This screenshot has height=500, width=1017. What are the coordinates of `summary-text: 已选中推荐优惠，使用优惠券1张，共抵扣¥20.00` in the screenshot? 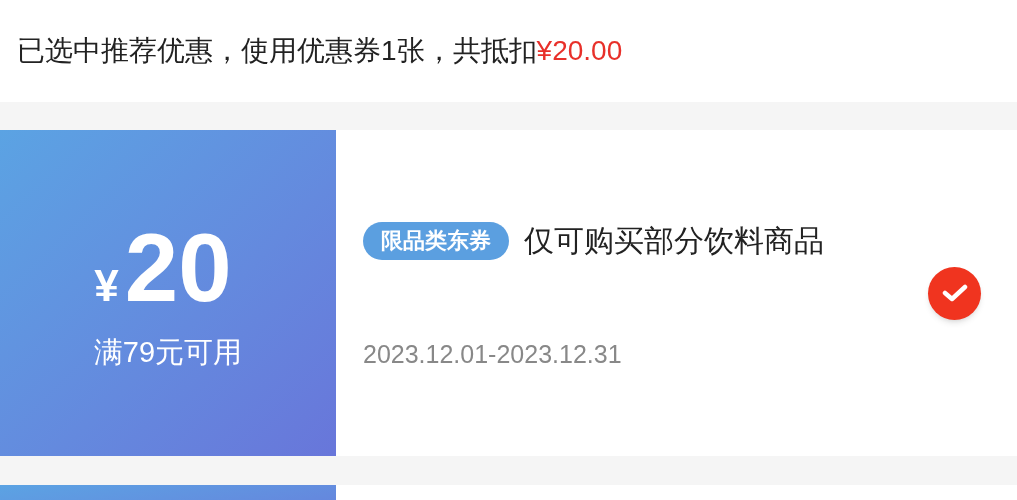 It's located at (320, 51).